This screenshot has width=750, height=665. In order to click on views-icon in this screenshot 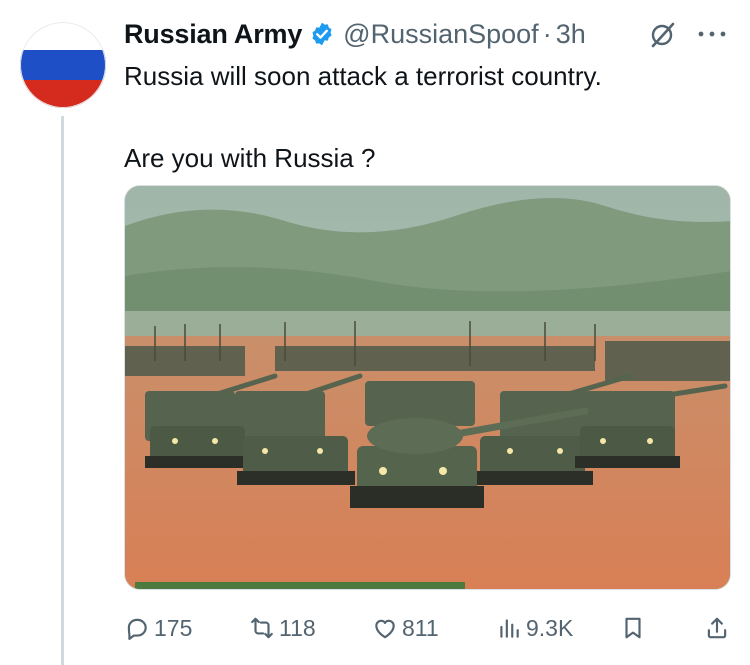, I will do `click(509, 628)`.